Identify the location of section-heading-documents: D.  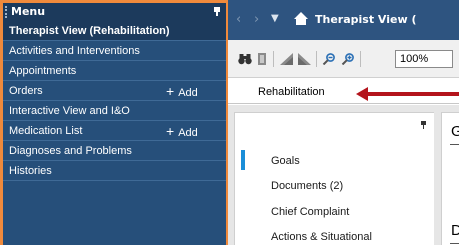
(455, 230).